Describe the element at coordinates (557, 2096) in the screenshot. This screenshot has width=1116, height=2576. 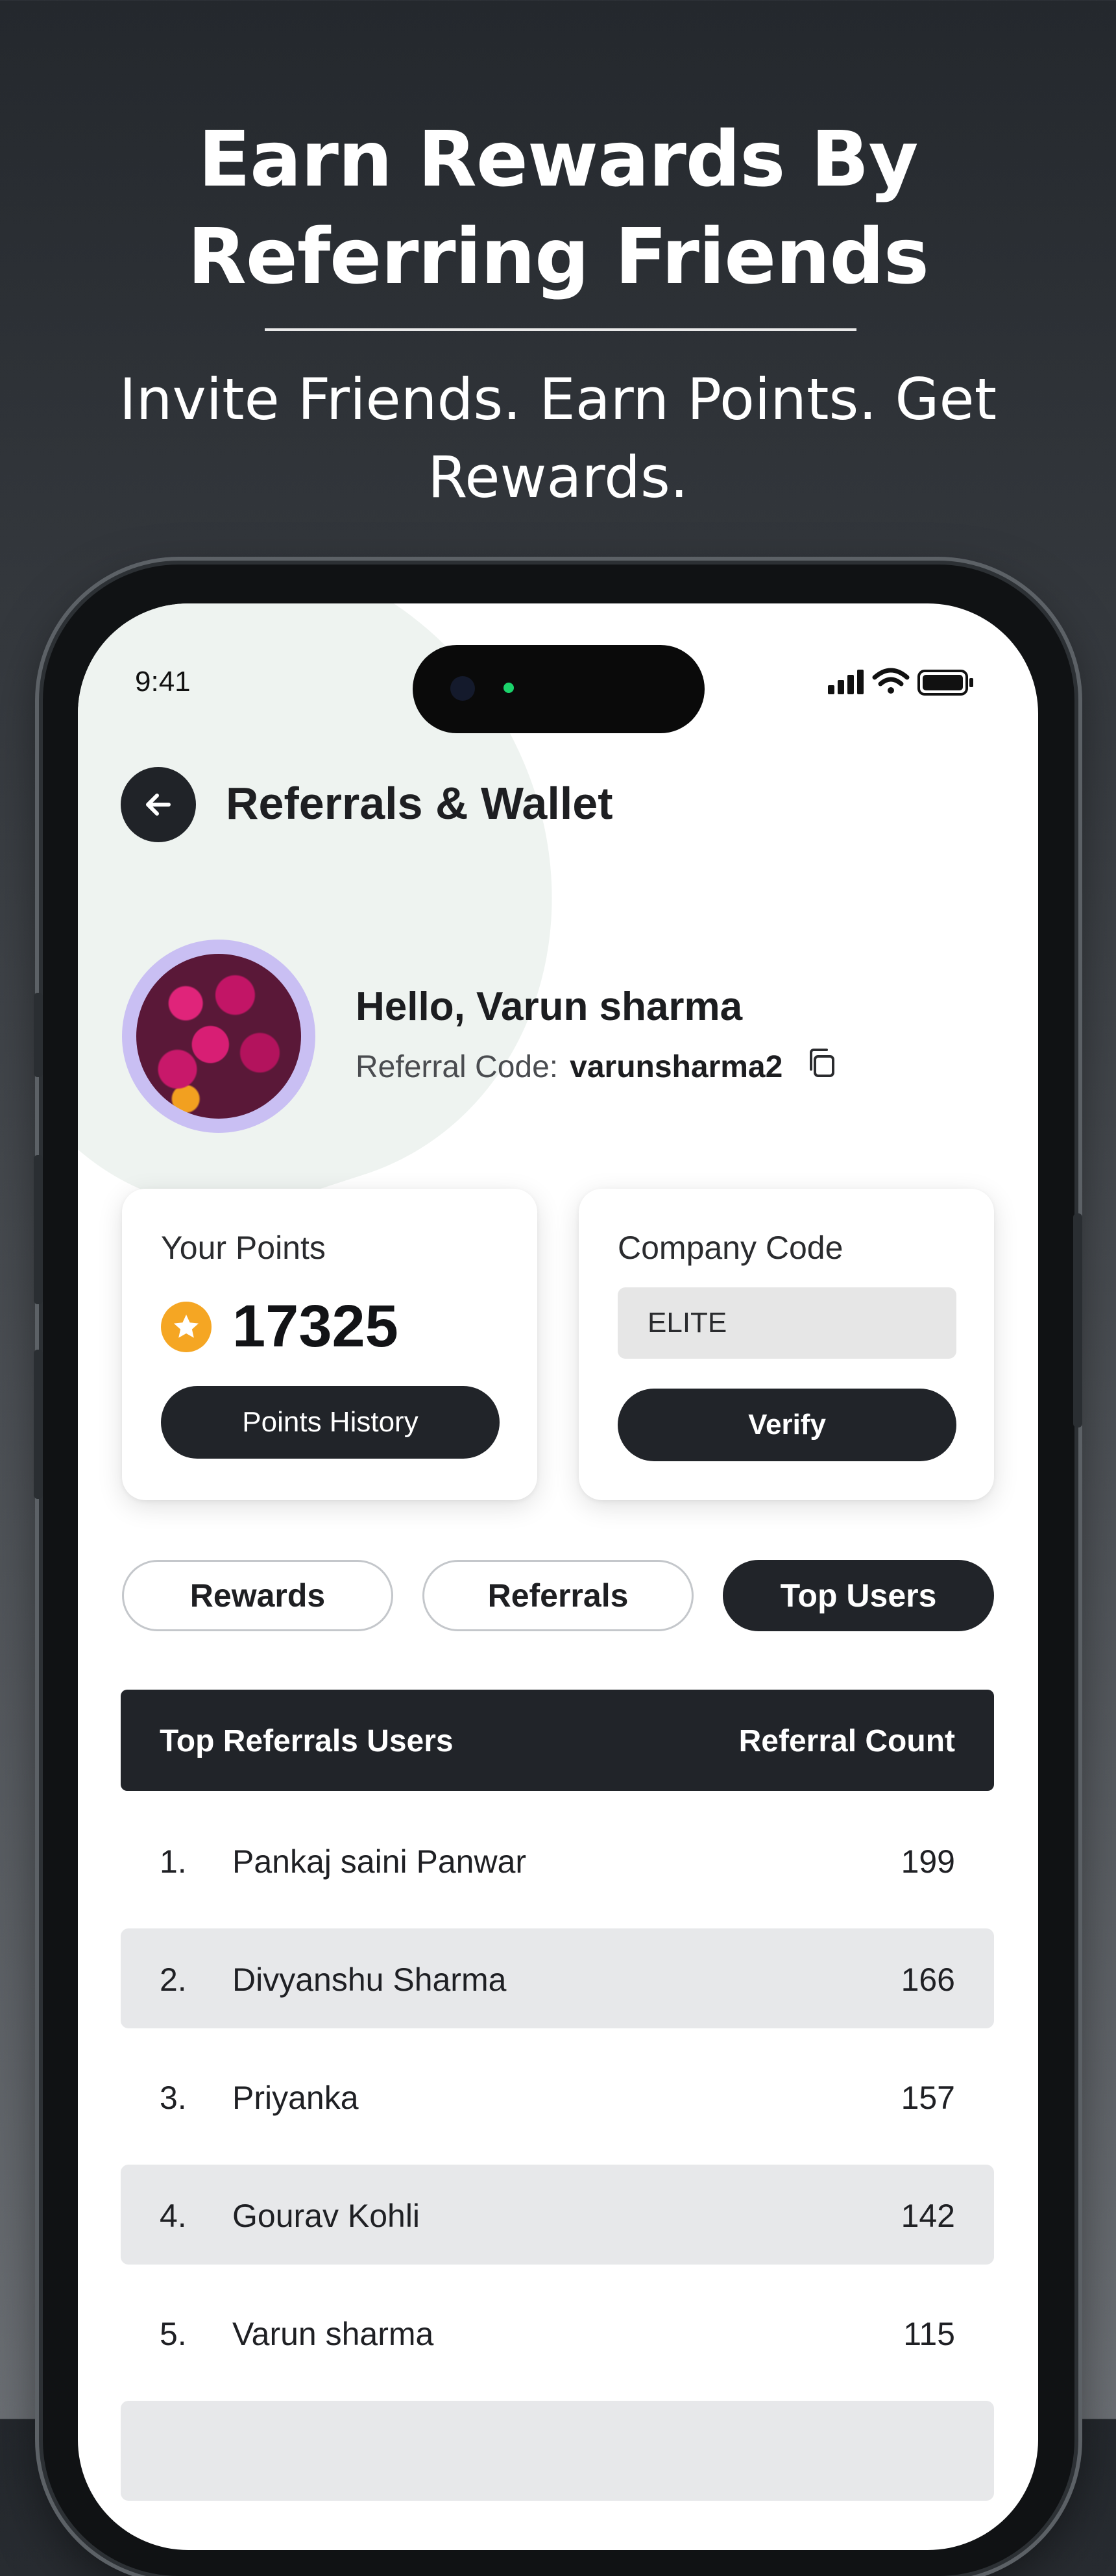
I see `table-row: 3. Priyanka 157` at that location.